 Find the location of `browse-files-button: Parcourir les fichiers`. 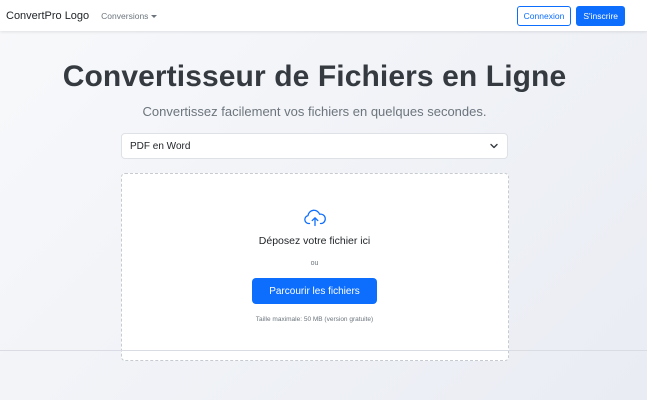

browse-files-button: Parcourir les fichiers is located at coordinates (314, 291).